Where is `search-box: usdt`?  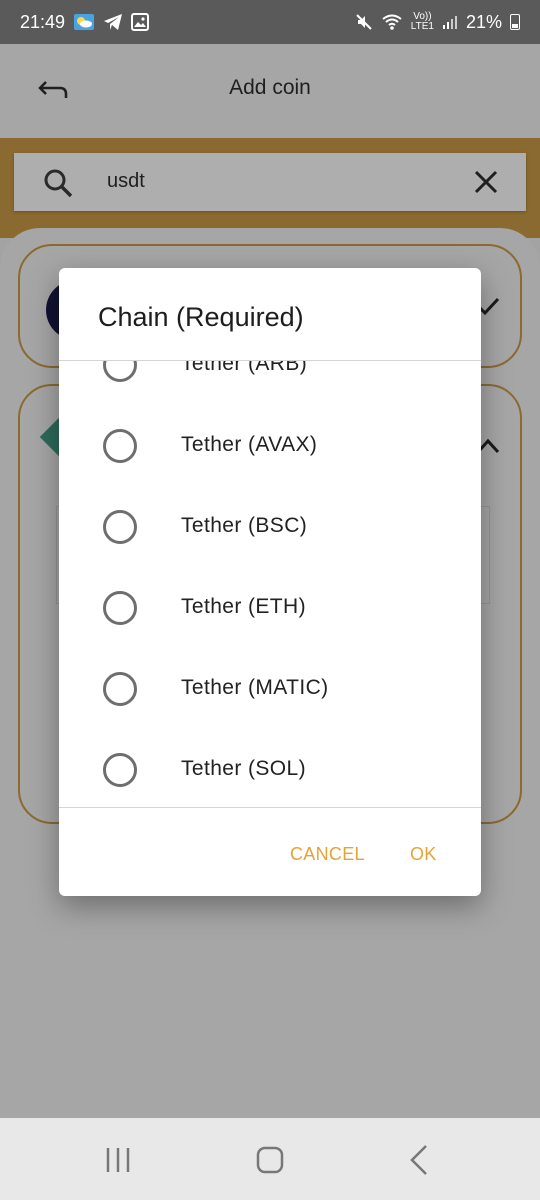 search-box: usdt is located at coordinates (270, 182).